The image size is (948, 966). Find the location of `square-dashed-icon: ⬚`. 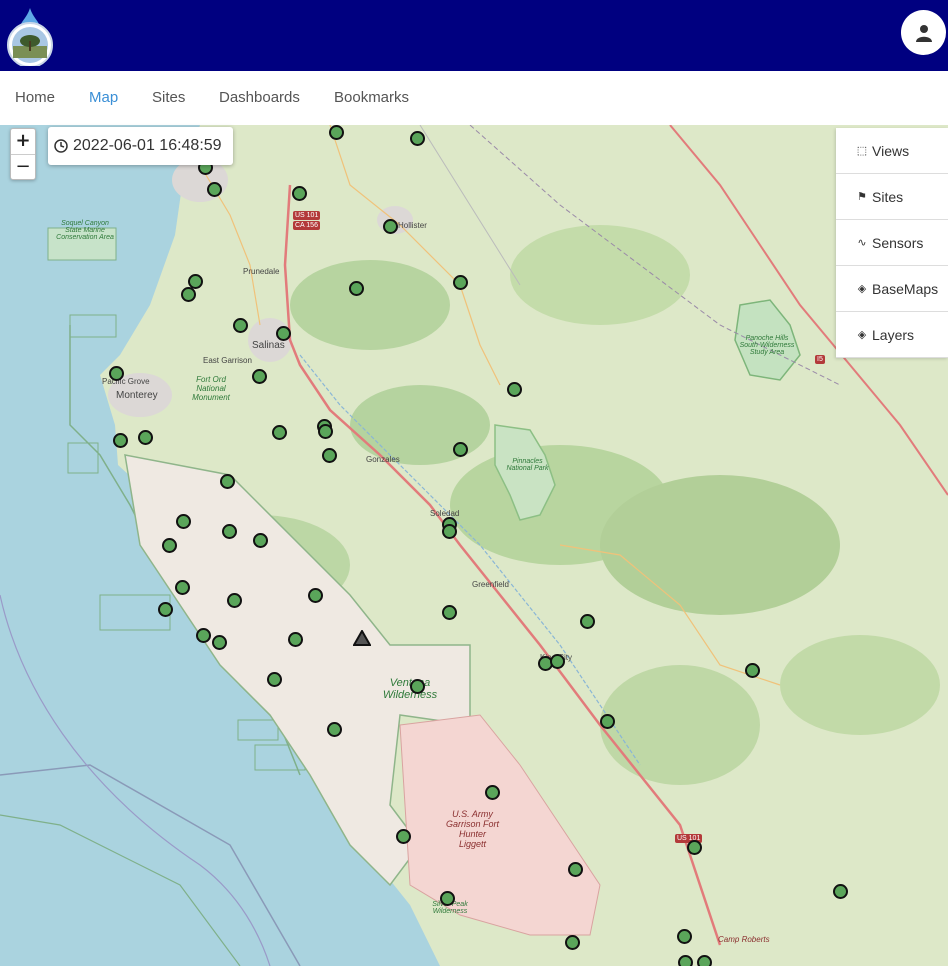

square-dashed-icon: ⬚ is located at coordinates (862, 151).